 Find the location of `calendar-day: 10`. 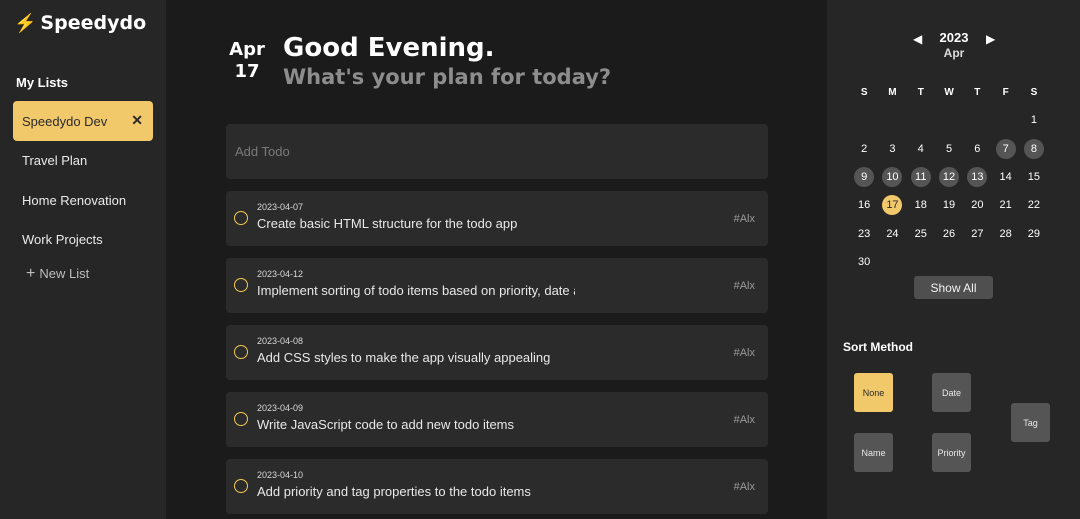

calendar-day: 10 is located at coordinates (892, 177).